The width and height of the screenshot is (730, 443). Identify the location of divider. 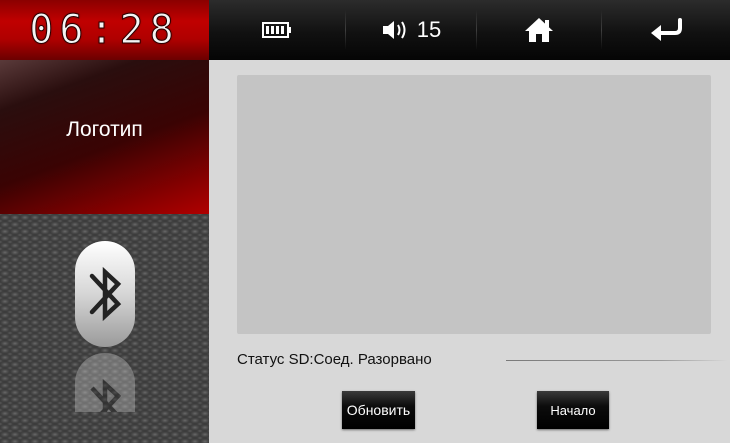
(617, 360).